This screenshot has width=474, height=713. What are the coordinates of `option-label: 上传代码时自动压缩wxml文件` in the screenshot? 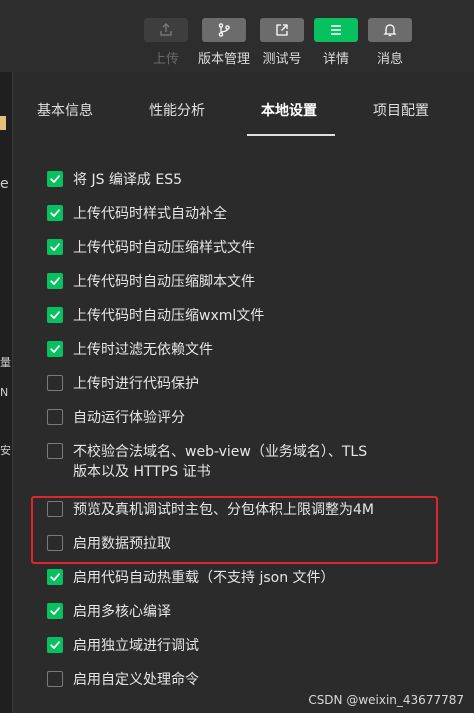 It's located at (168, 316).